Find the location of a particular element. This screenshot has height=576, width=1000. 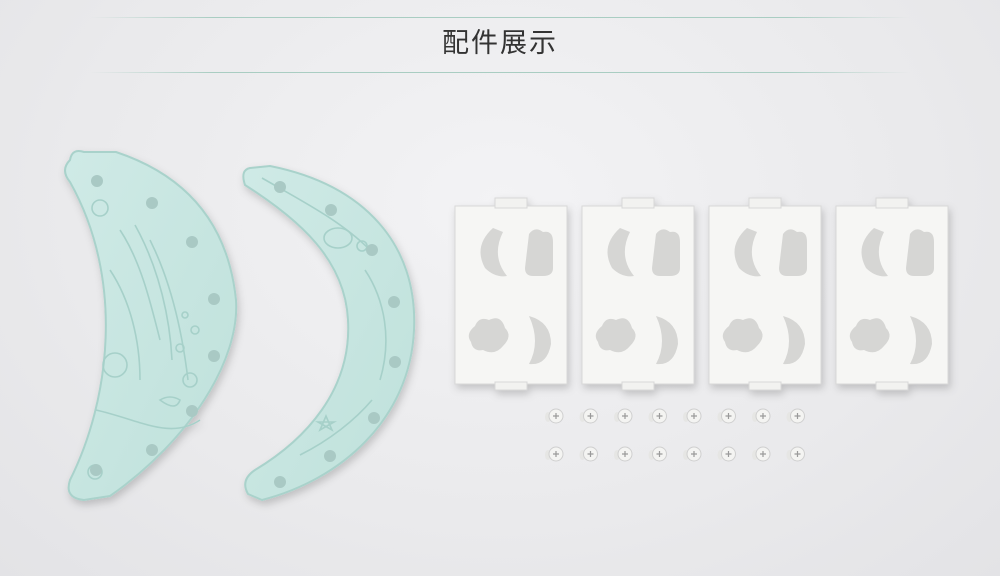

arc-panel-left is located at coordinates (151, 326).